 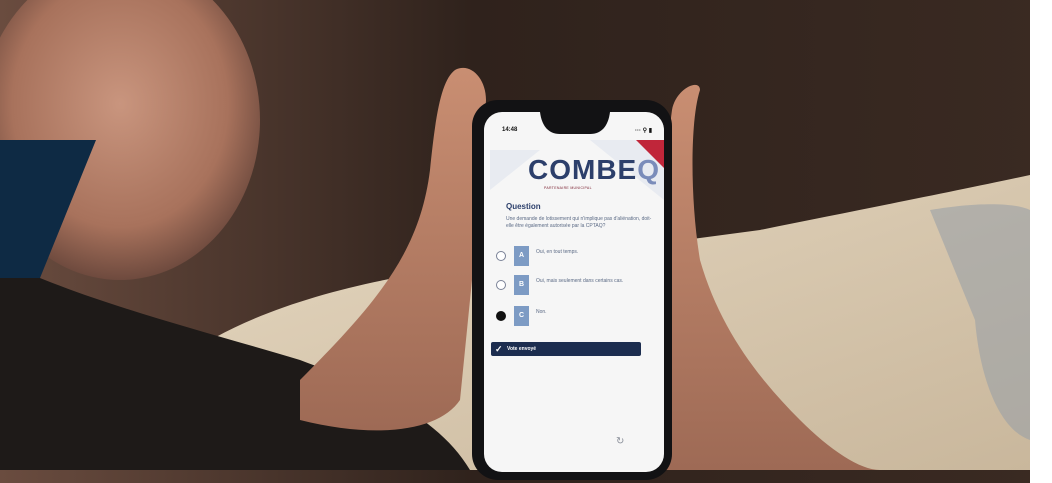 What do you see at coordinates (557, 252) in the screenshot?
I see `option-label: Oui, en tout temps.` at bounding box center [557, 252].